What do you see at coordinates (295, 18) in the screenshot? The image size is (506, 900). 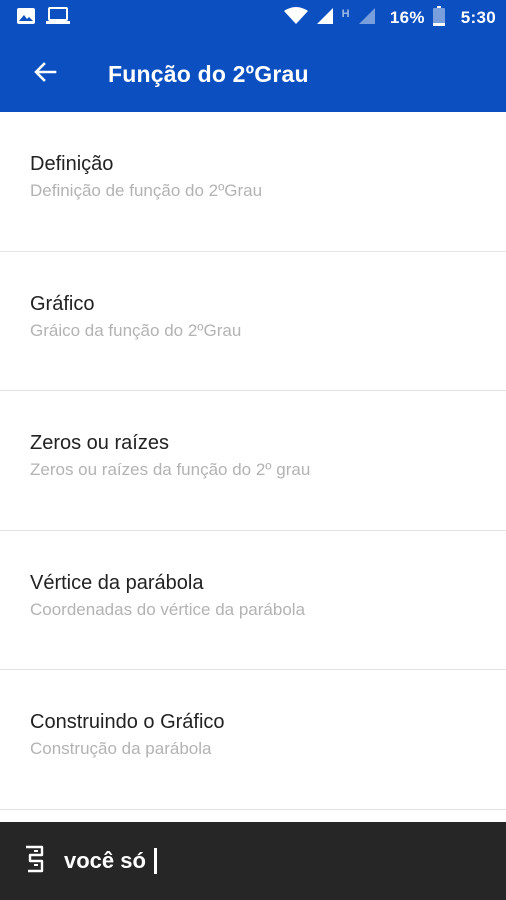 I see `wifi-icon` at bounding box center [295, 18].